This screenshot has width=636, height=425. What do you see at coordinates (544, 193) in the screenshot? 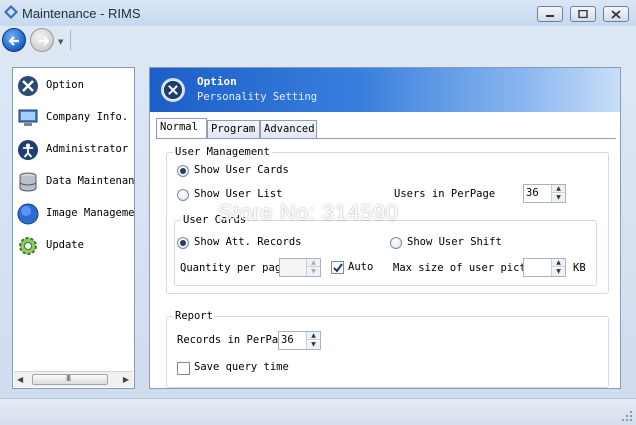
I see `users-in-perpage-stepper: 36 ▲ ▼` at bounding box center [544, 193].